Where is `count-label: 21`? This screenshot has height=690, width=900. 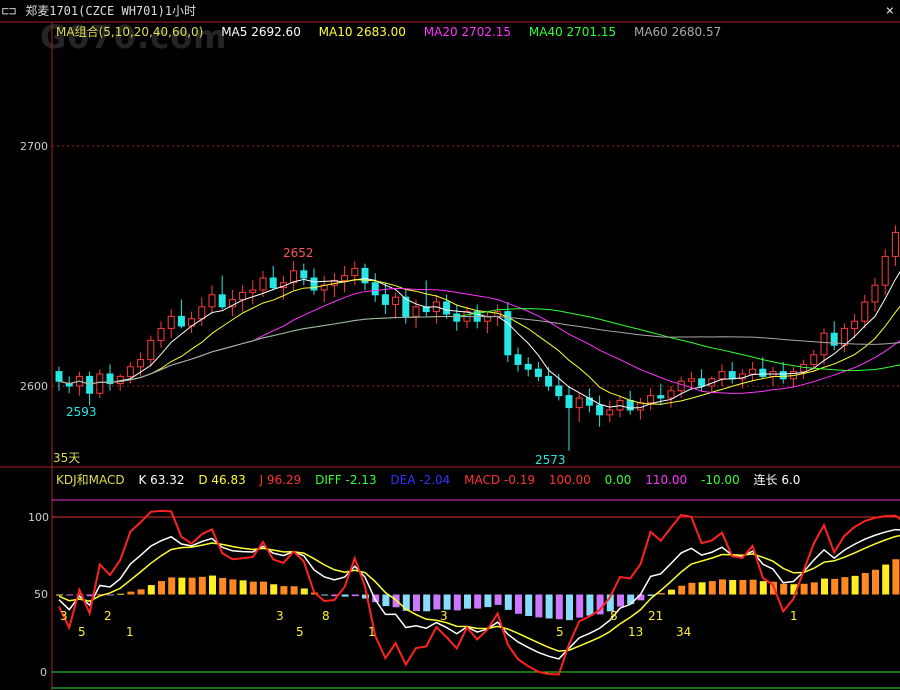
count-label: 21 is located at coordinates (655, 616).